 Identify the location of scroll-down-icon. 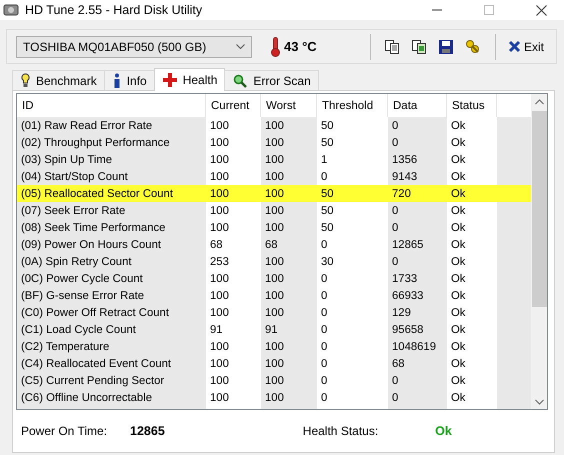
(539, 401).